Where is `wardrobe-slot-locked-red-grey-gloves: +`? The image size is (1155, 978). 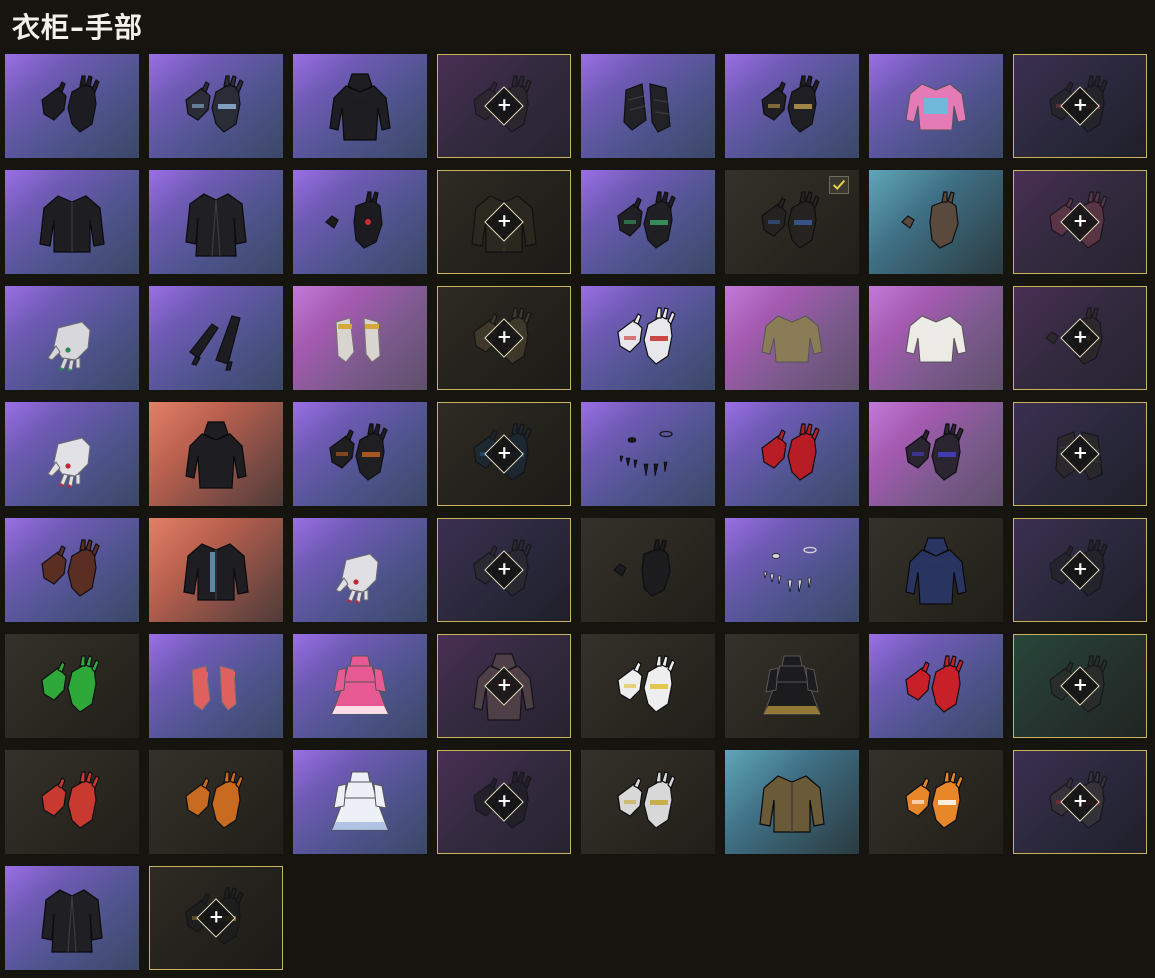
wardrobe-slot-locked-red-grey-gloves: + is located at coordinates (1080, 802).